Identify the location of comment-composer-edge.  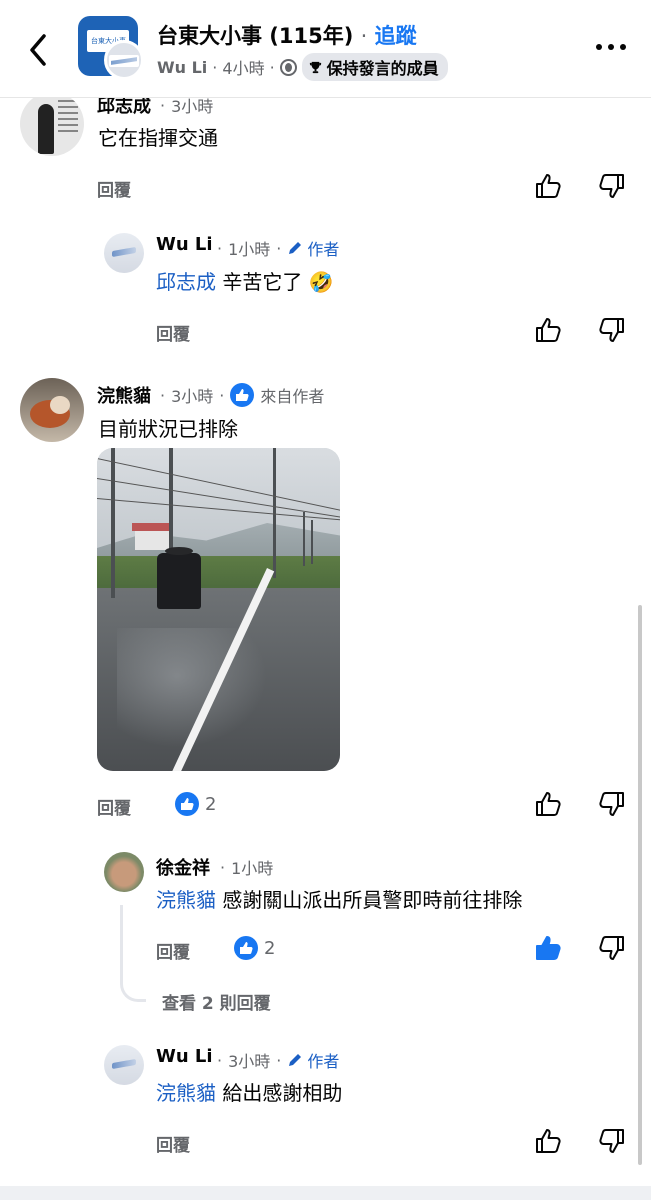
(325, 1193).